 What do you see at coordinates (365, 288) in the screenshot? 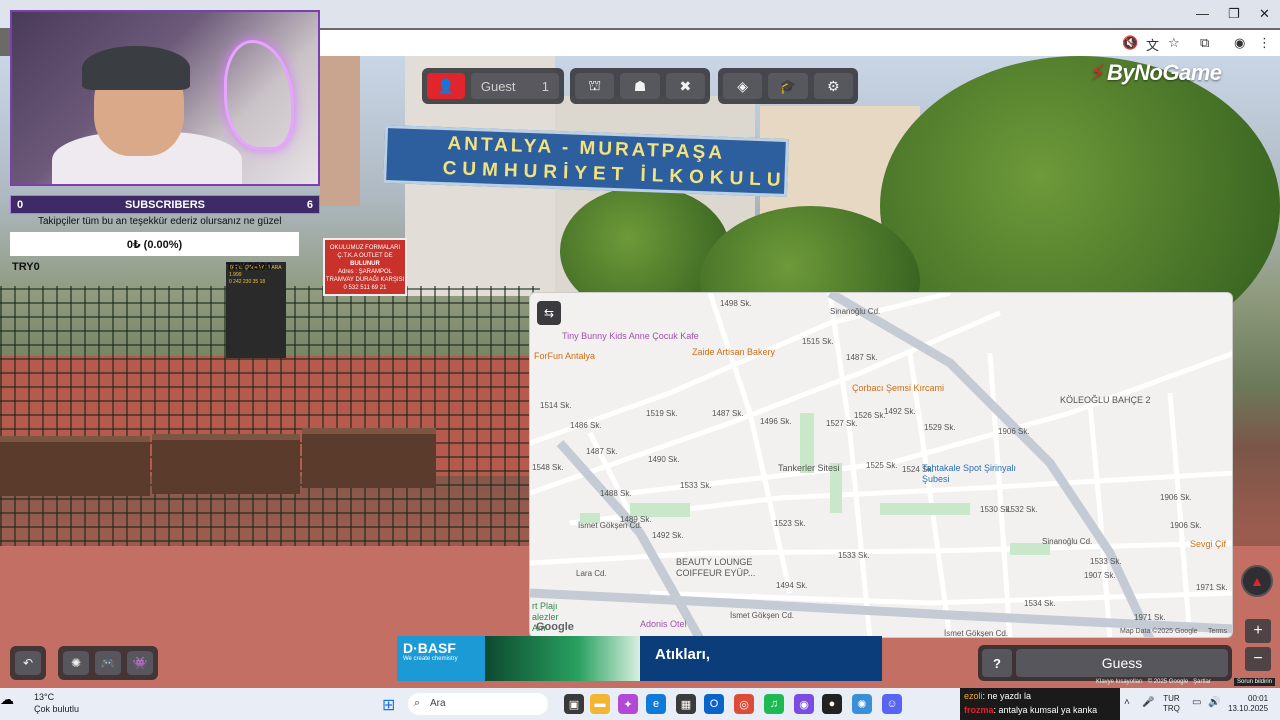
I see `store-sign-line6: 0 532 511 69 21` at bounding box center [365, 288].